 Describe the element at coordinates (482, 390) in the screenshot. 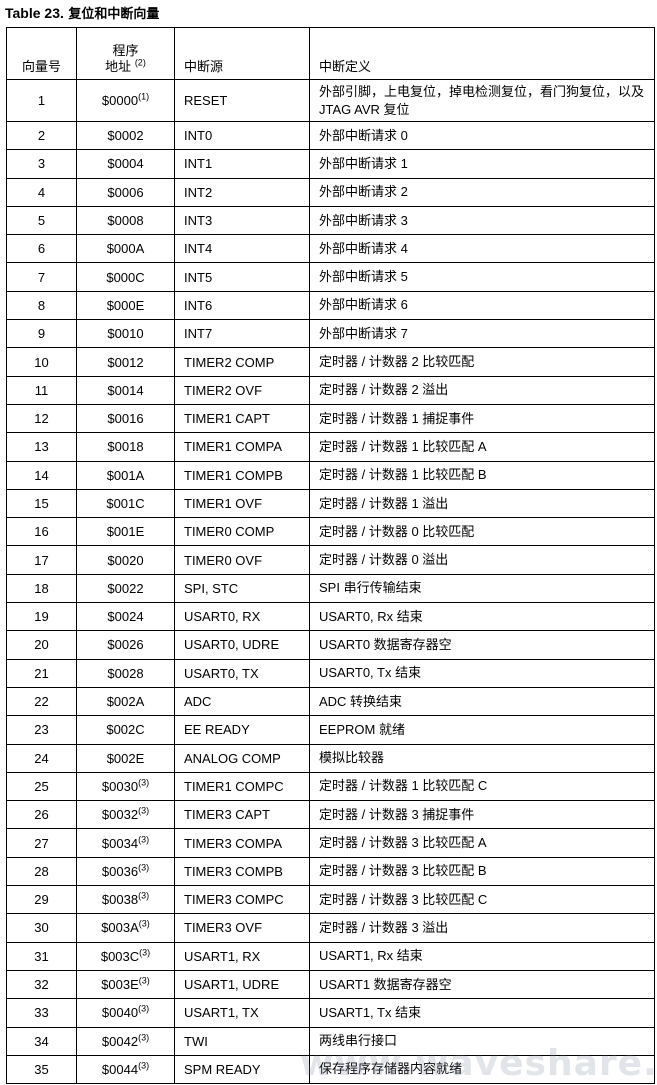

I see `interrupt-definition: 定时器 / 计数器 2 溢出` at that location.